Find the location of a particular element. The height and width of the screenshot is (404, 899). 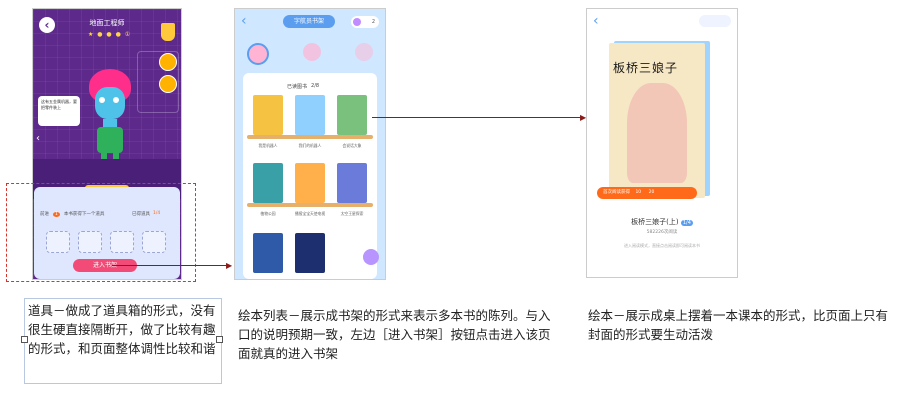

star-progress: ★ ● ● ● ① is located at coordinates (110, 34).